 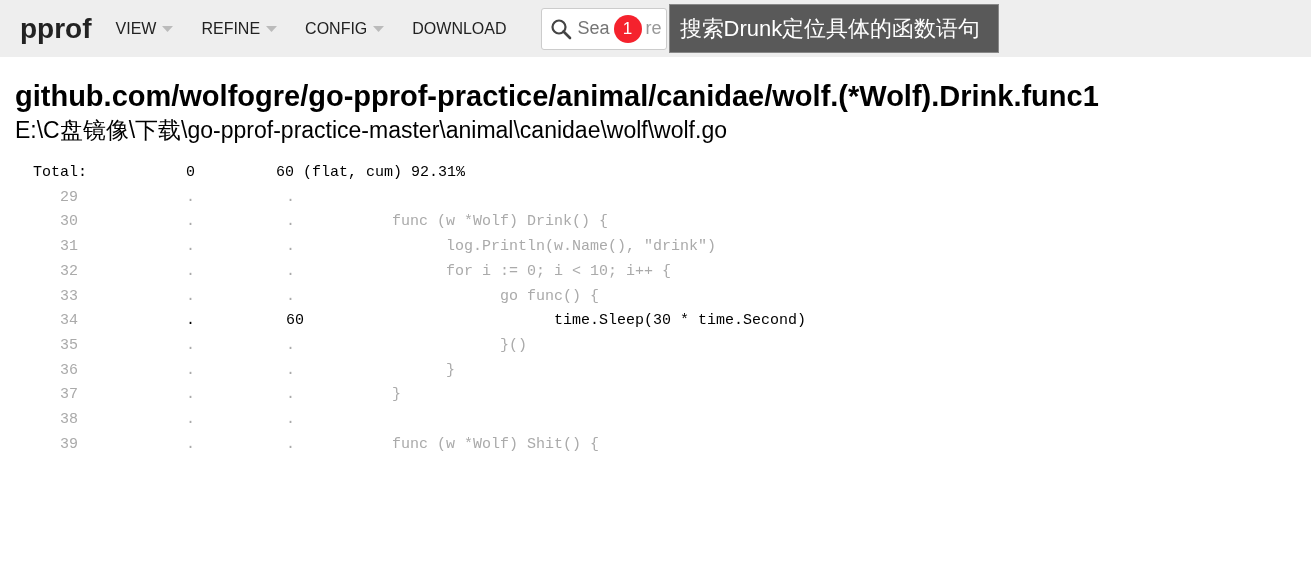 What do you see at coordinates (557, 96) in the screenshot?
I see `function-name: github.com/wolfogre/go-pprof-practice/animal/canidae/wolf.(*Wolf).Drink.func1` at bounding box center [557, 96].